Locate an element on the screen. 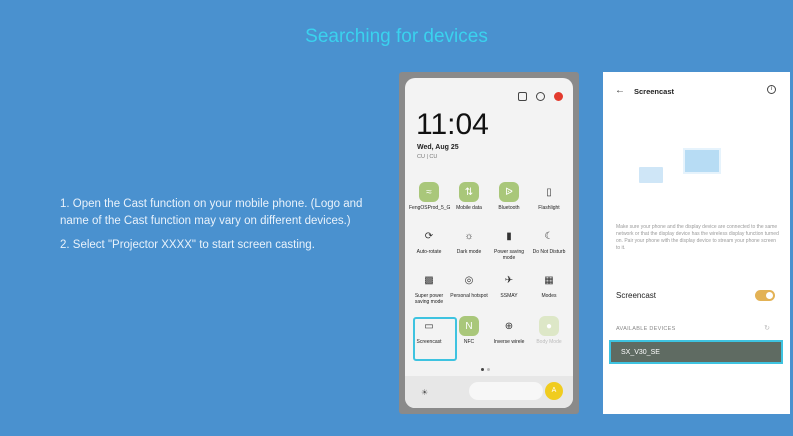 The width and height of the screenshot is (793, 436). account-icon is located at coordinates (558, 96).